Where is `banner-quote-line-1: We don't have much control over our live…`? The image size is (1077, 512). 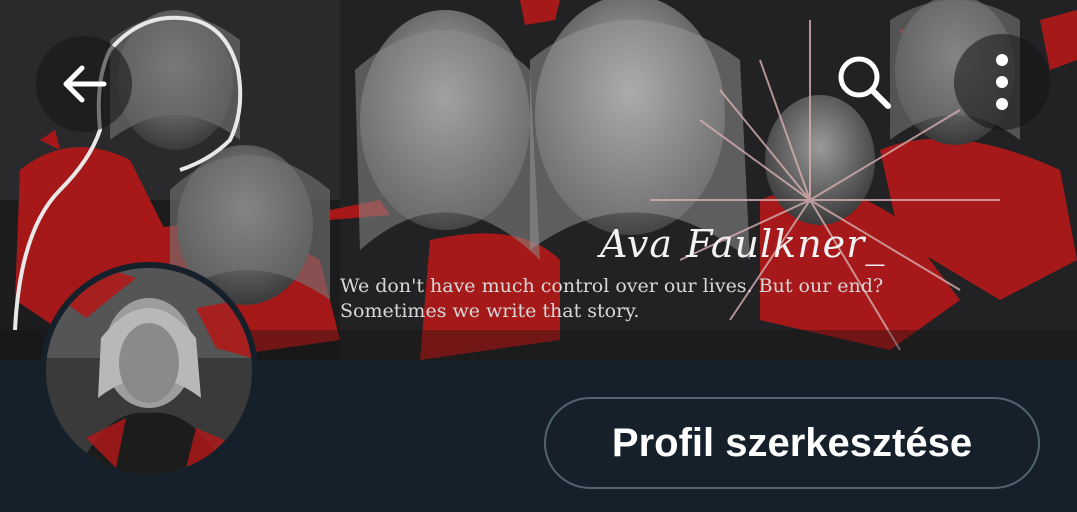 banner-quote-line-1: We don't have much control over our live… is located at coordinates (612, 286).